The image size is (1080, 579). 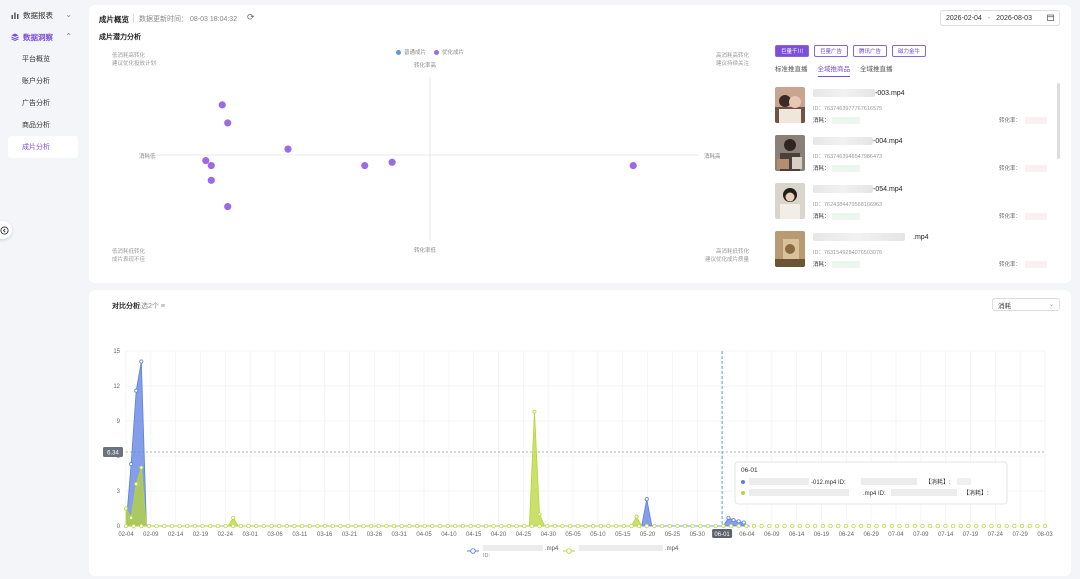 I want to click on x-tick-label: 06-14, so click(x=797, y=535).